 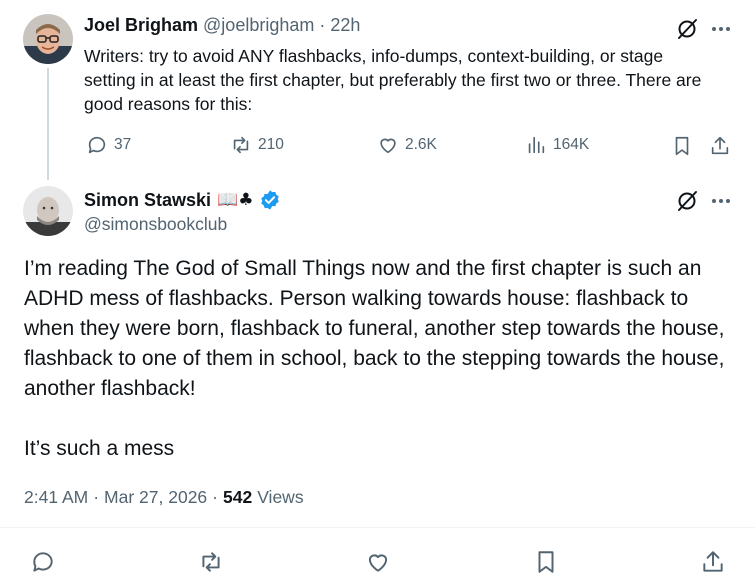 I want to click on parent-post-header: Joel Brigham @joelbrigham · 22h, so click(x=222, y=25).